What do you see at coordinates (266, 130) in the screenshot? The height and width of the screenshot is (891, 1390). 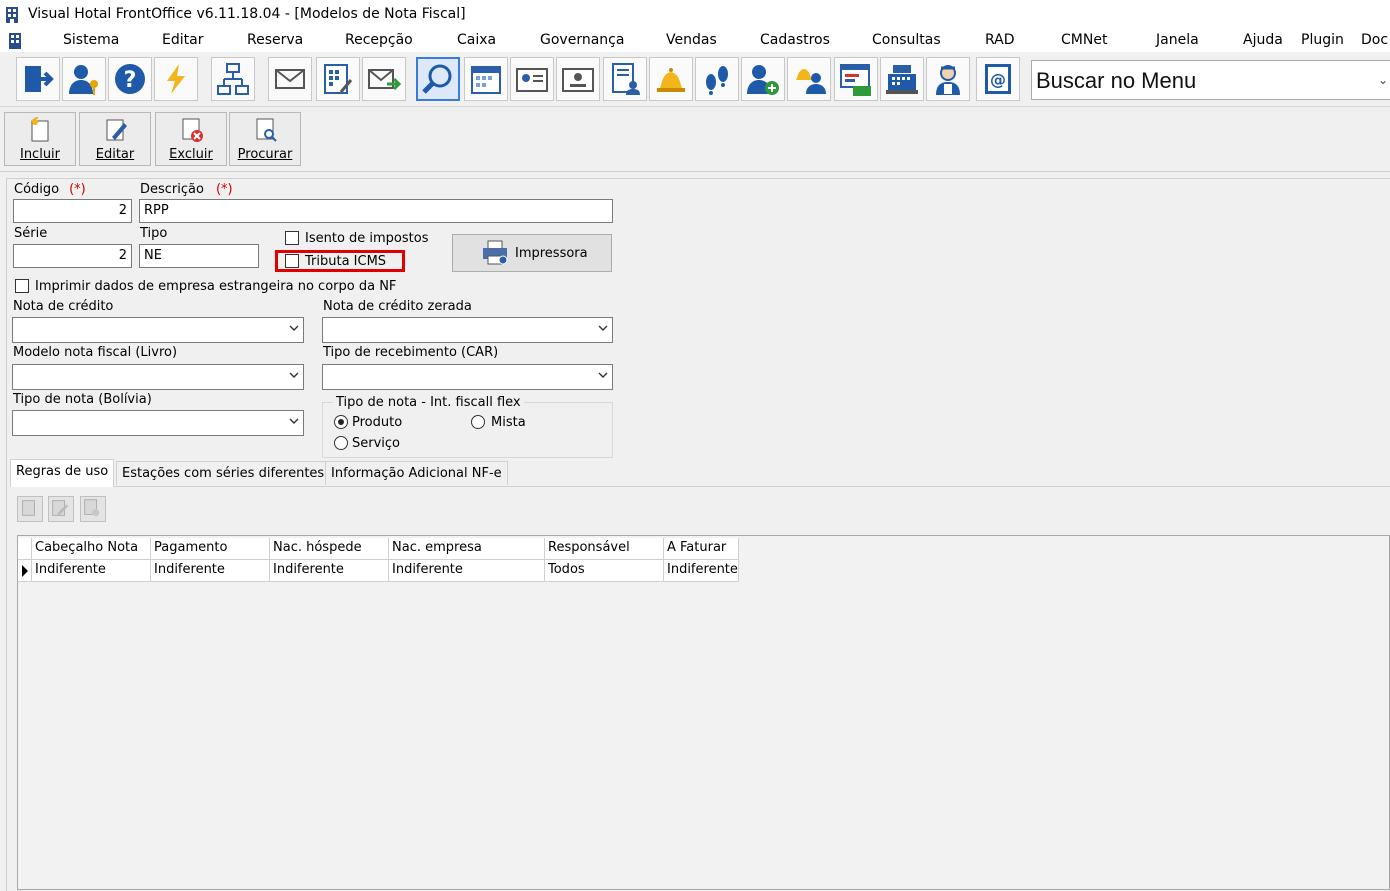 I see `search-document-icon` at bounding box center [266, 130].